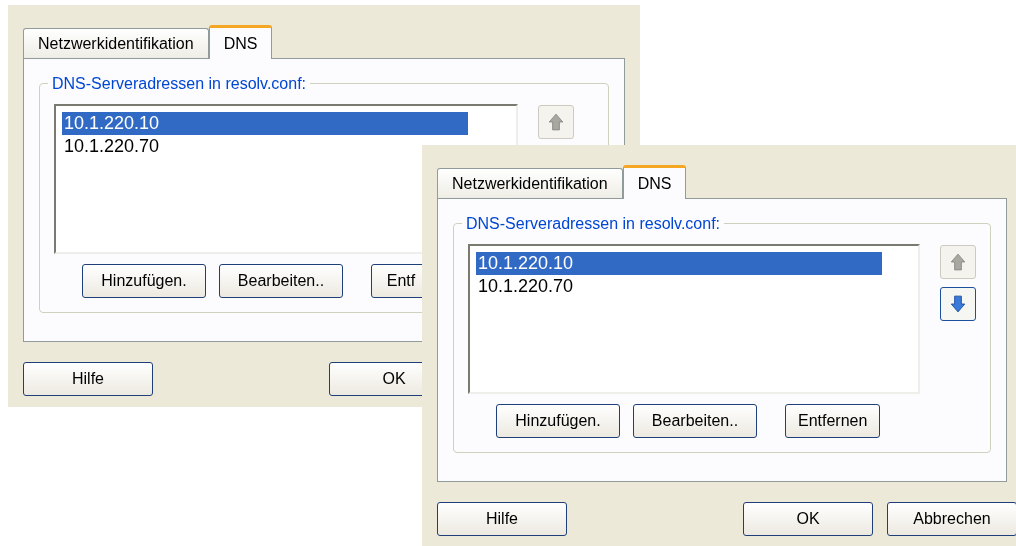  I want to click on dialog-button: Abbrechen, so click(951, 519).